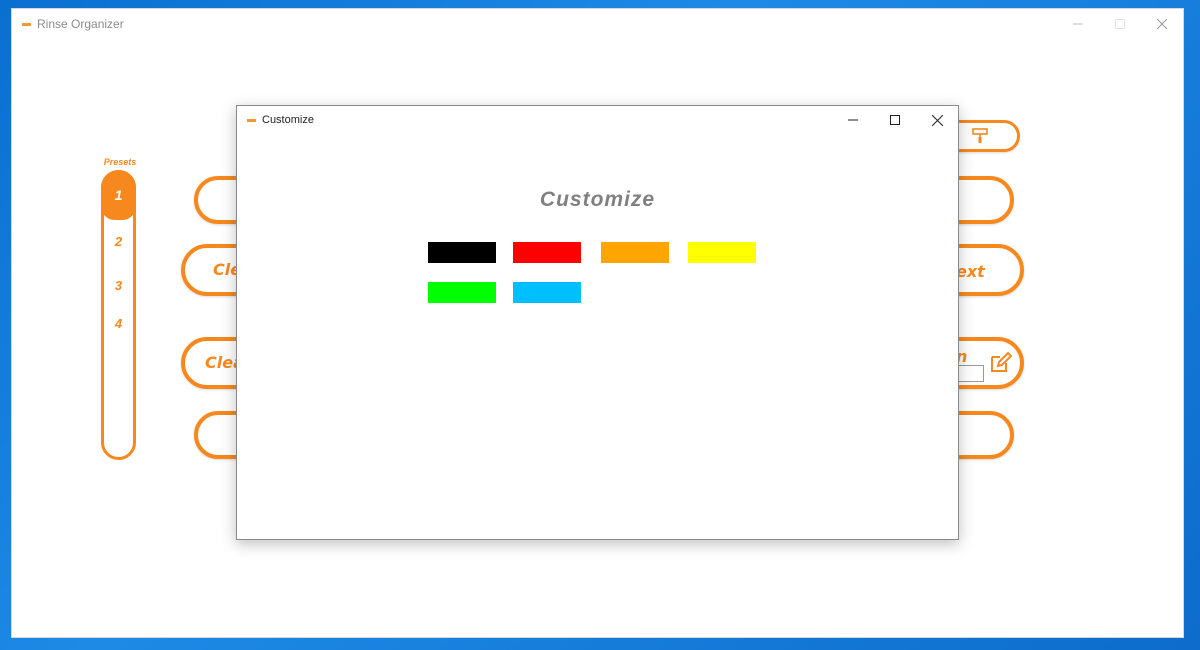  Describe the element at coordinates (251, 120) in the screenshot. I see `dialog-app-icon` at that location.